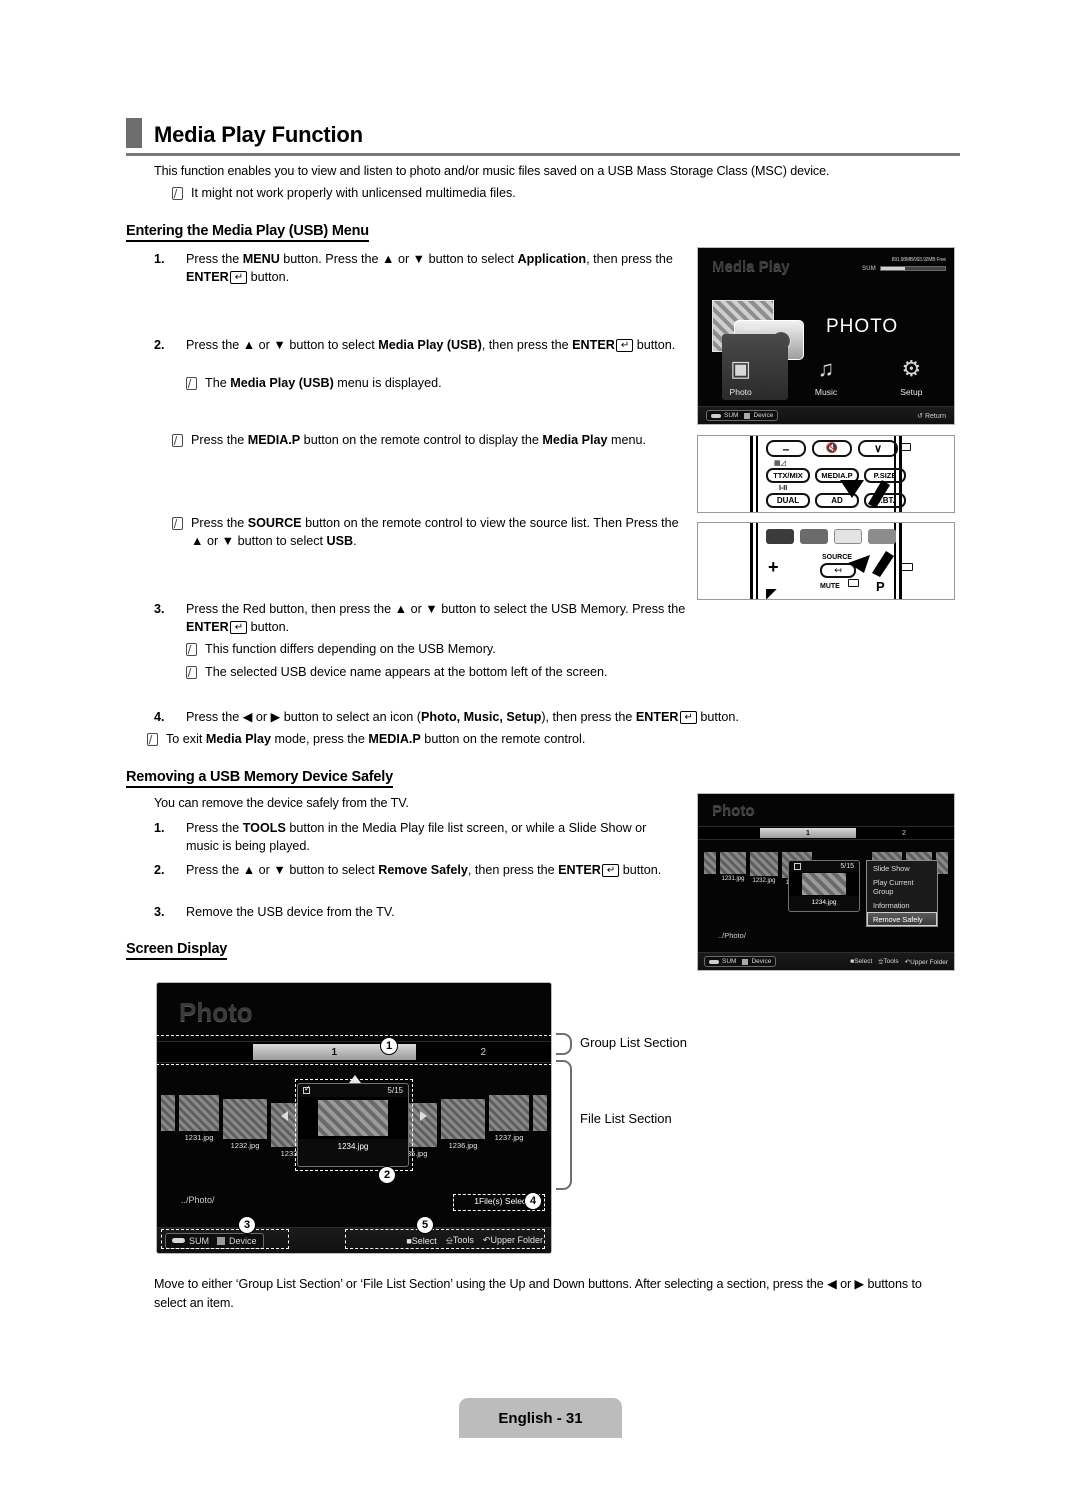  I want to click on note-text: The Media Play (USB) menu is displayed., so click(323, 383).